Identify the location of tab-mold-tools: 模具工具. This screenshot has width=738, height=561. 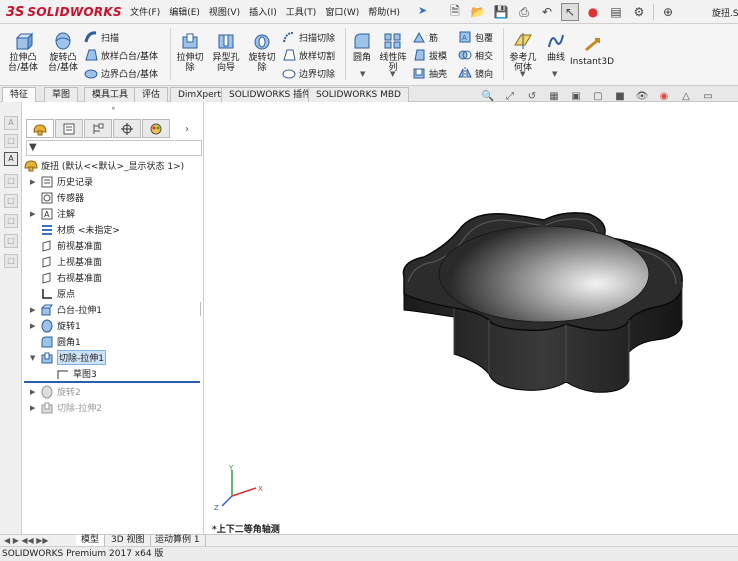
(110, 94).